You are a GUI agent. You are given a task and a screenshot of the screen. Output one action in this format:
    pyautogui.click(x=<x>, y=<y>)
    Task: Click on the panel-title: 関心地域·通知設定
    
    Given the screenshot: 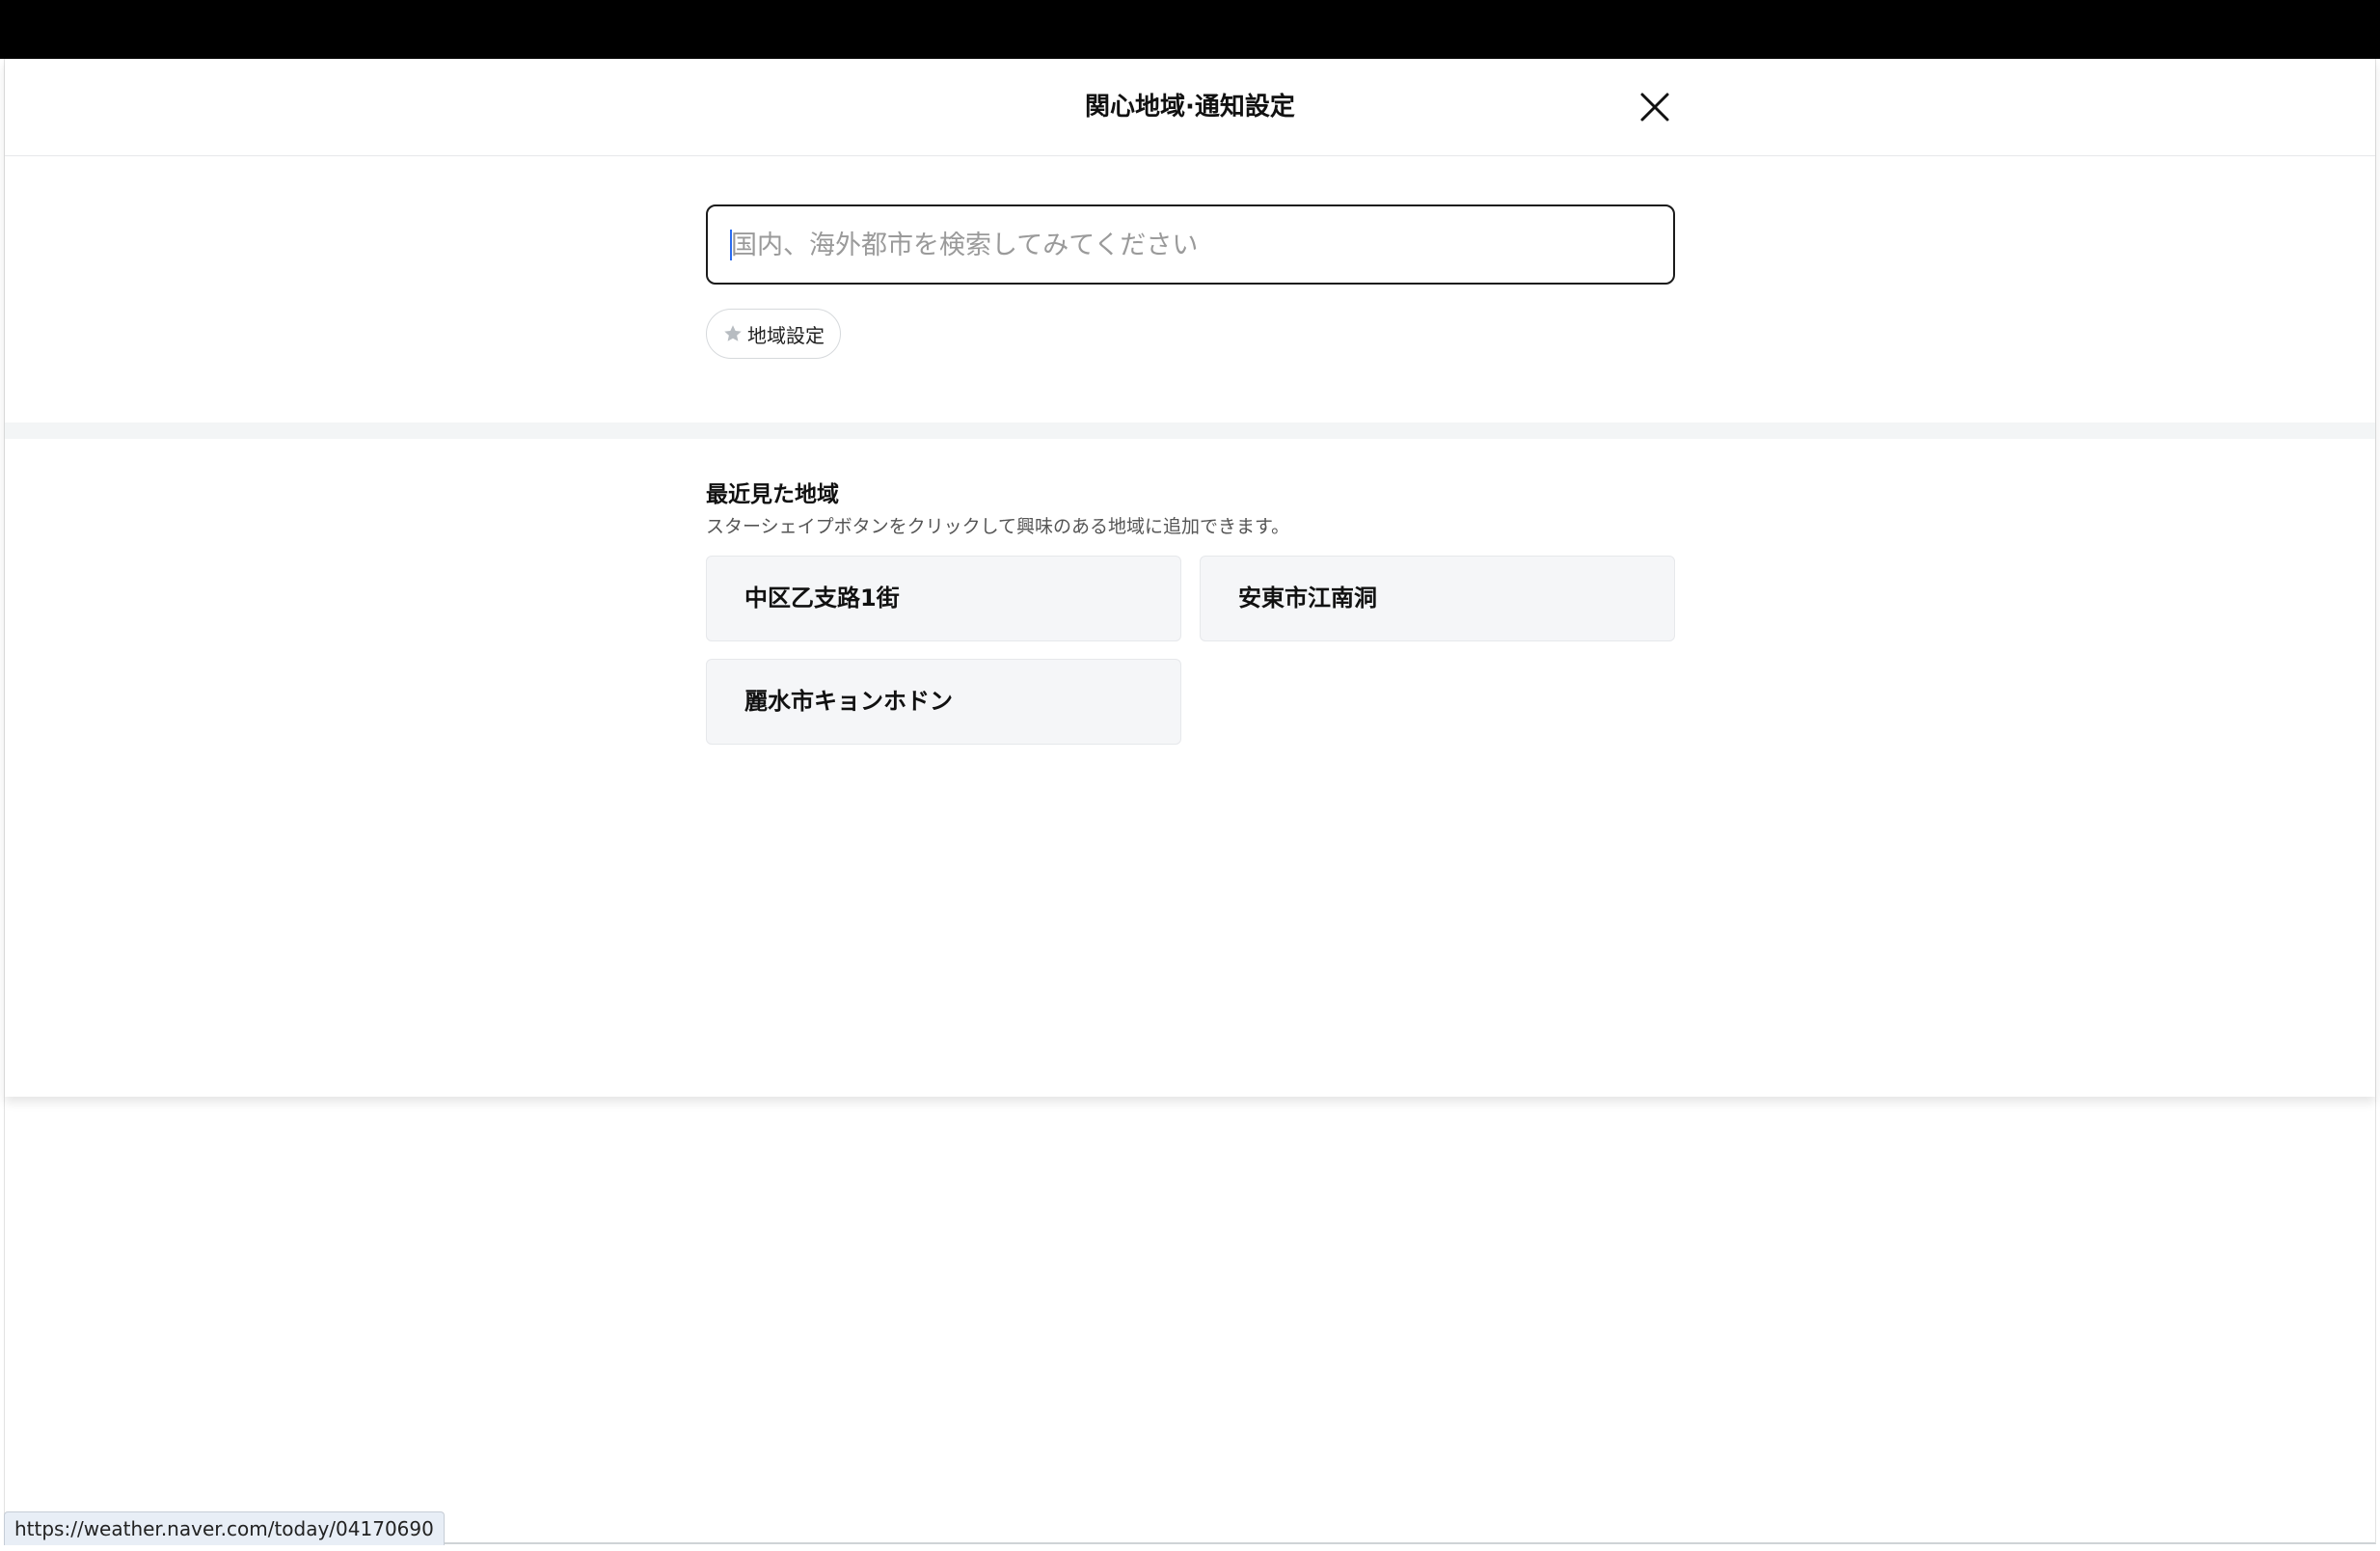 What is the action you would take?
    pyautogui.click(x=1190, y=108)
    